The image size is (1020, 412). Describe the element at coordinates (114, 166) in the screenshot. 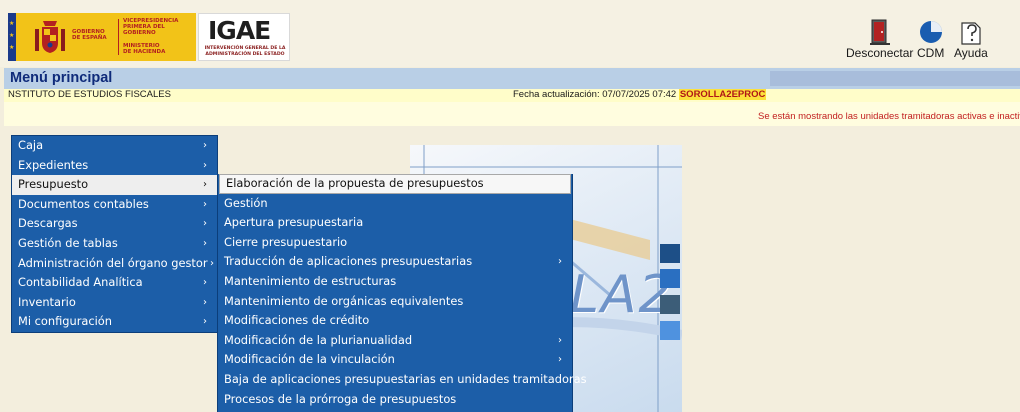

I see `menu-item-expedientes: Expedientes ›` at that location.